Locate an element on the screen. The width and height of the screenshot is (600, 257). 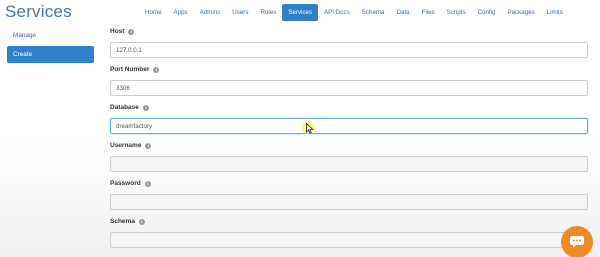
nav-item-home: Home is located at coordinates (153, 12).